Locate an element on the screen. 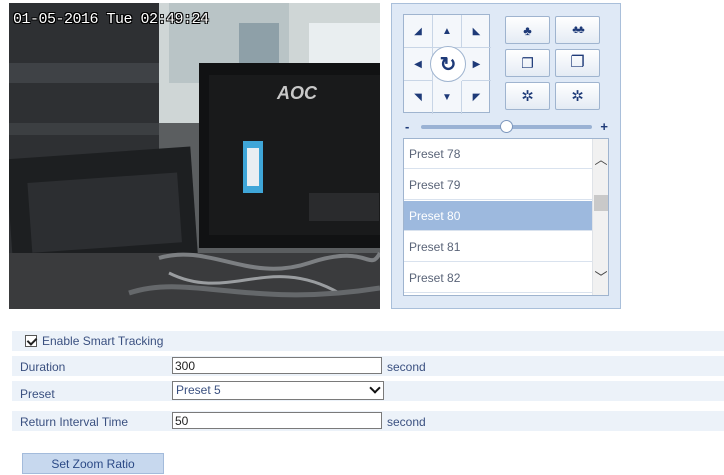 This screenshot has height=475, width=724. pan-down-left-button: ◥ is located at coordinates (418, 97).